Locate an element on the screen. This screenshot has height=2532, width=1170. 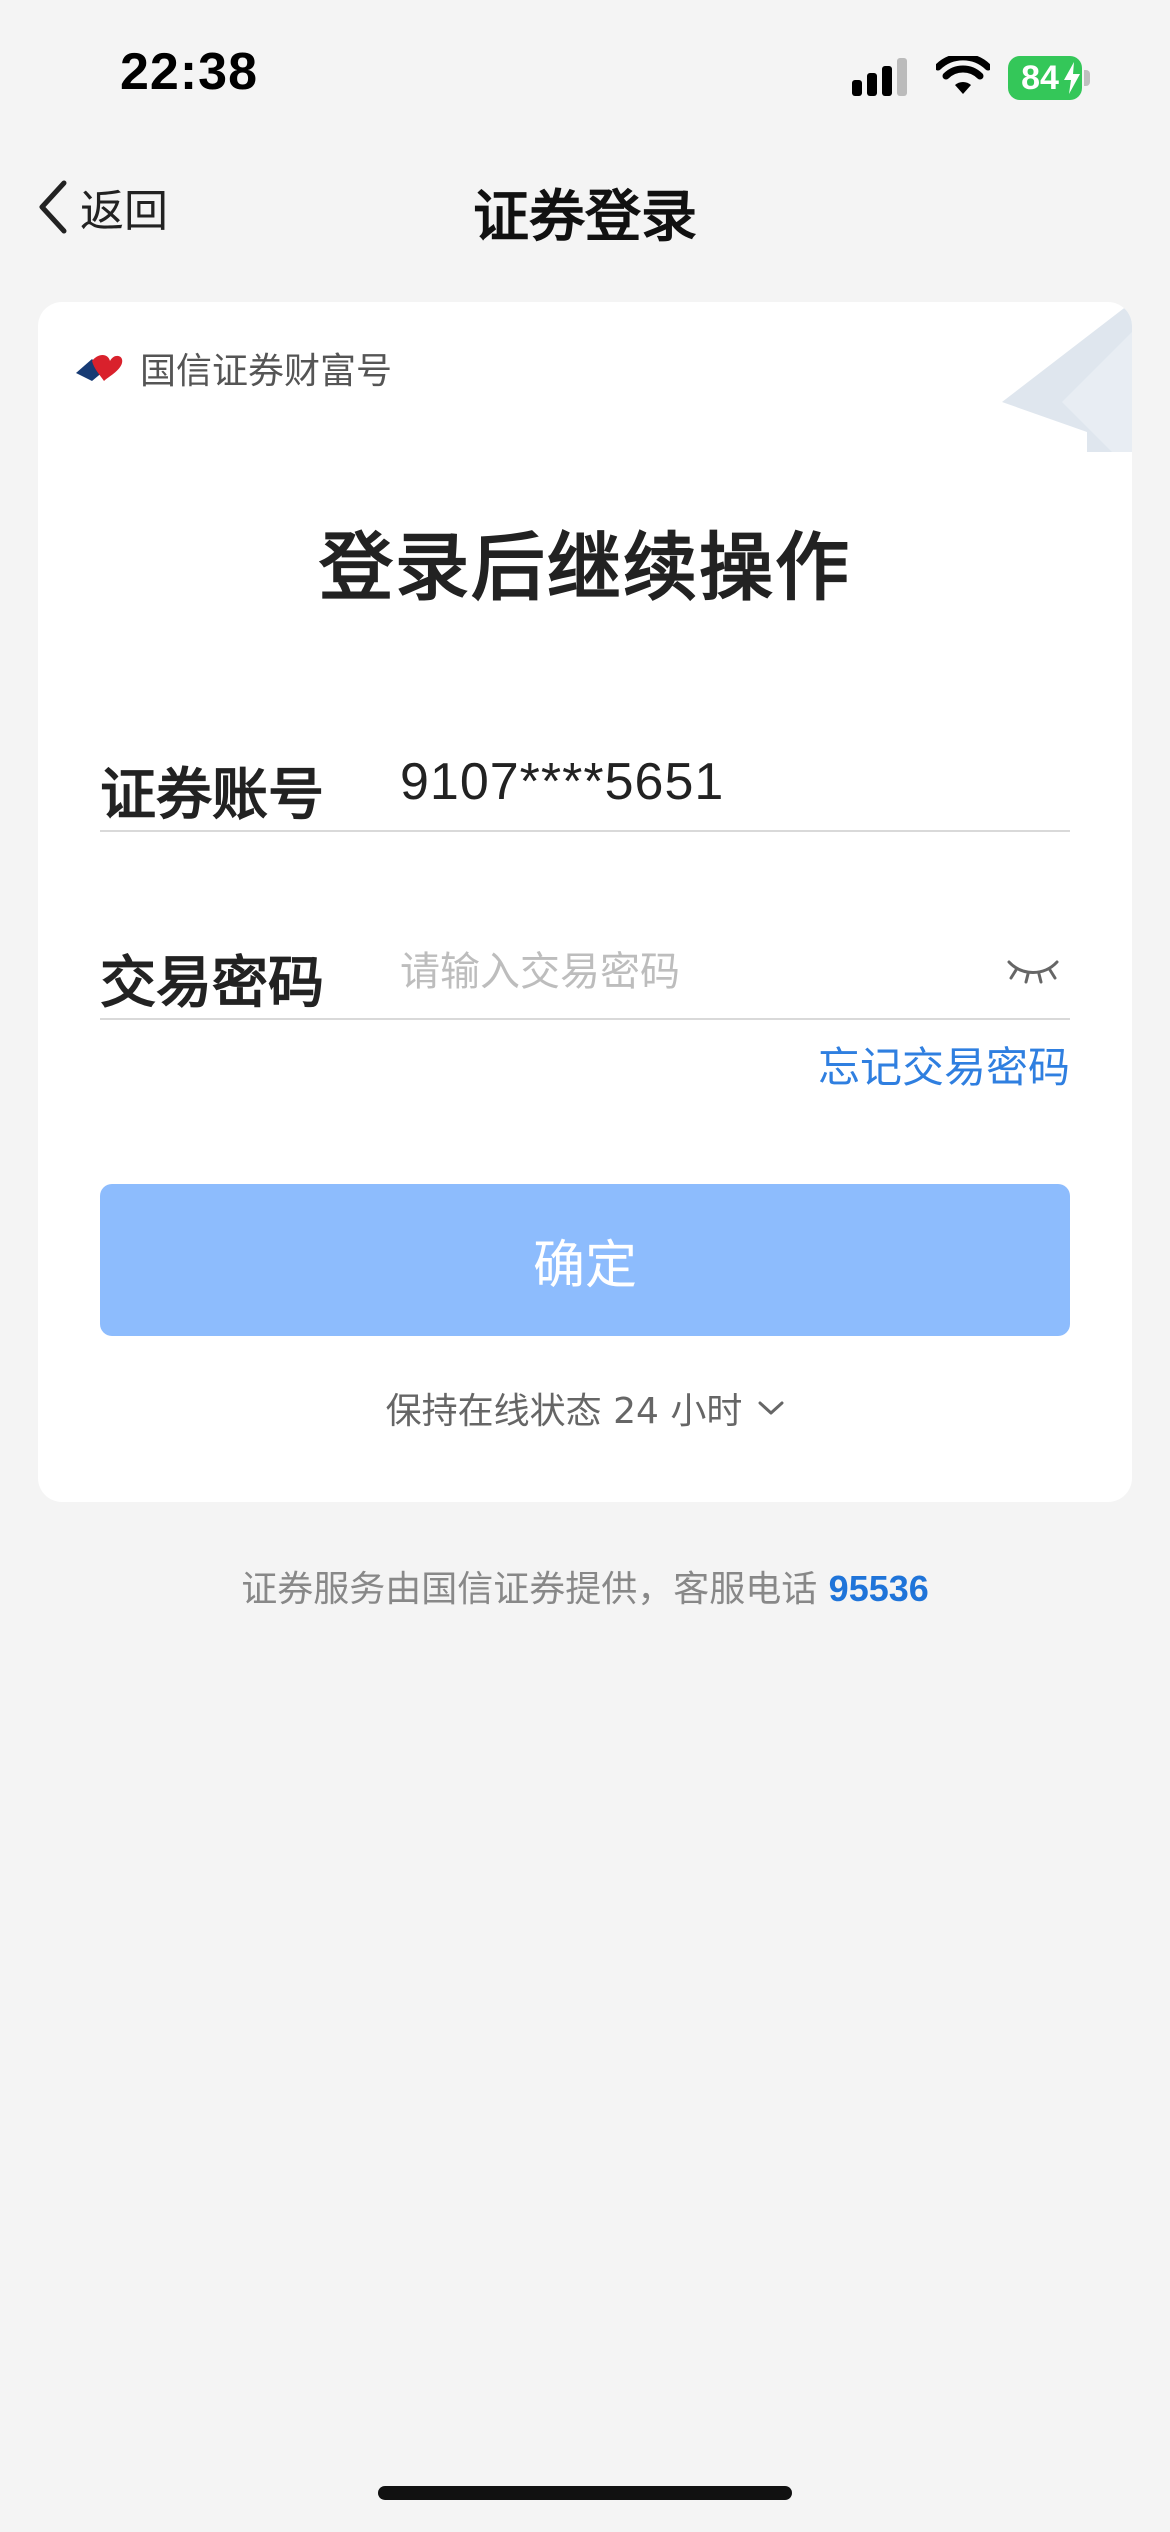
battery-cap is located at coordinates (1087, 78).